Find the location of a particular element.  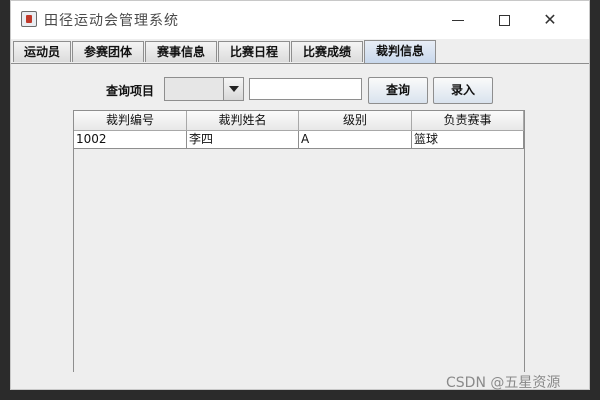

entry-button: 录入 is located at coordinates (463, 90).